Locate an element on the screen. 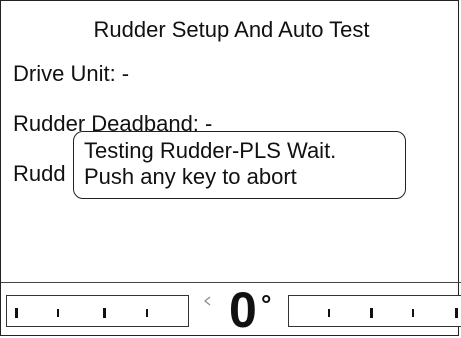 Image resolution: width=461 pixels, height=338 pixels. rudder-scale-starboard is located at coordinates (374, 311).